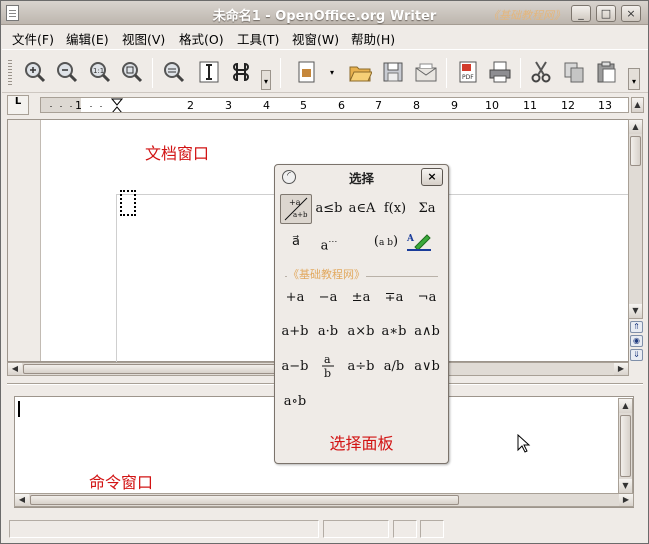  What do you see at coordinates (10, 73) in the screenshot?
I see `toolbar-grip` at bounding box center [10, 73].